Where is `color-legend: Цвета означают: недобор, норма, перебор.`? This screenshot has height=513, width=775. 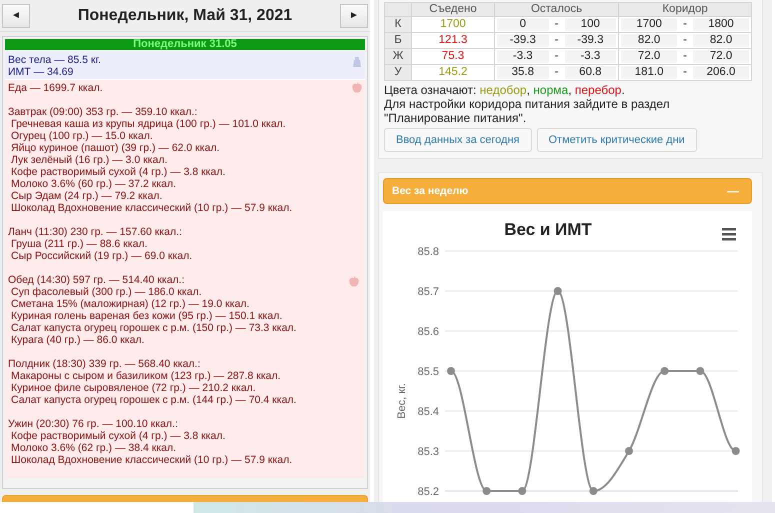
color-legend: Цвета означают: недобор, норма, перебор. is located at coordinates (570, 90).